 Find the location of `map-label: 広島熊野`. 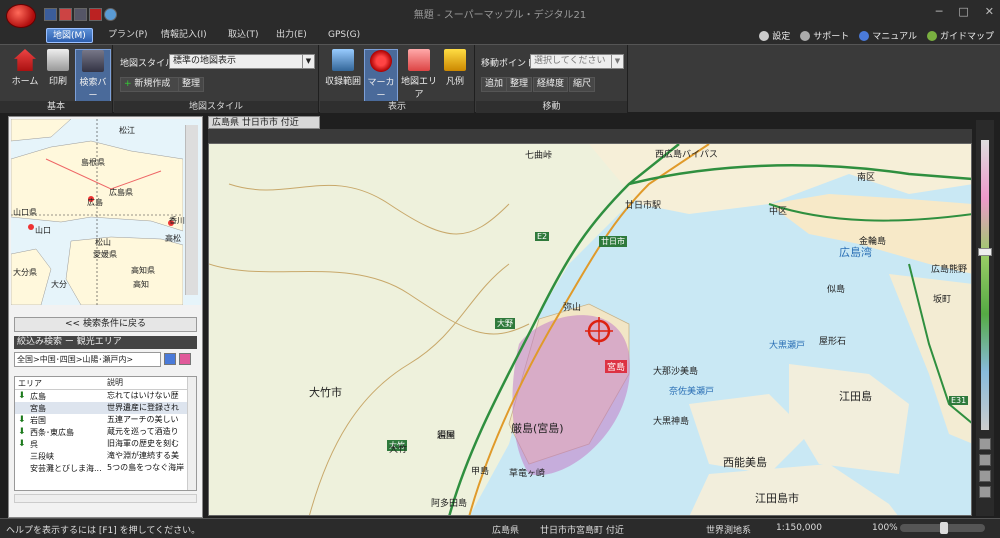

map-label: 広島熊野 is located at coordinates (949, 270).